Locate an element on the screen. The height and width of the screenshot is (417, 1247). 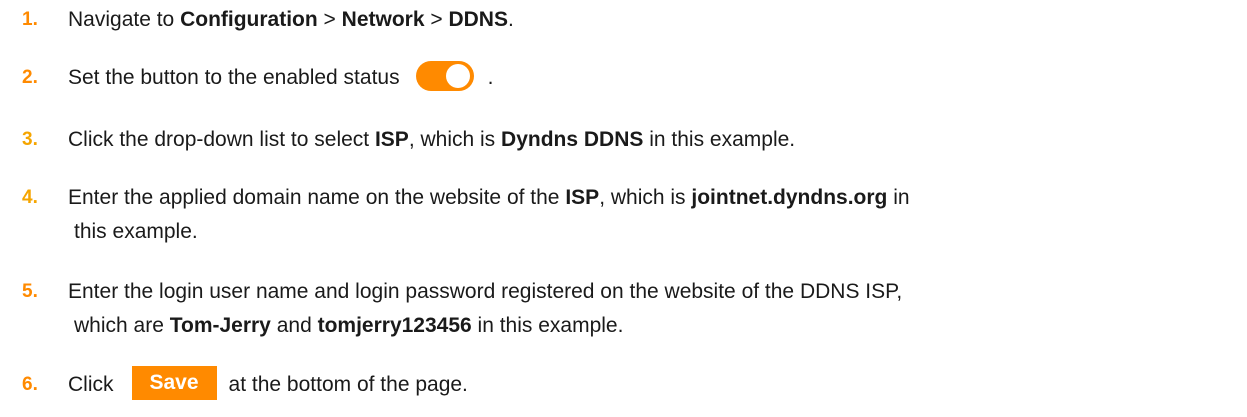
step-text: Set the button to the enabled status. is located at coordinates (648, 78).